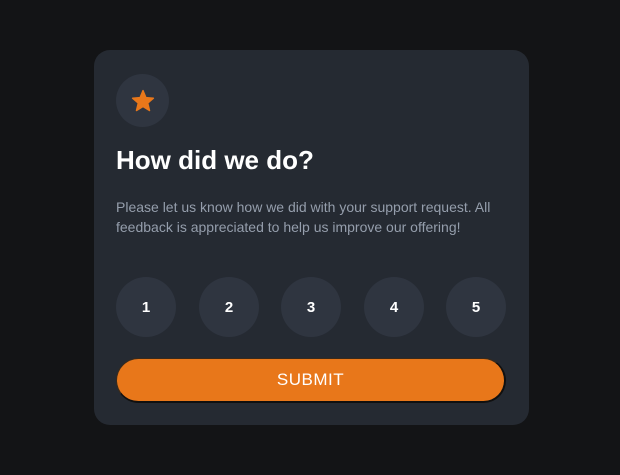 The width and height of the screenshot is (620, 475). What do you see at coordinates (394, 307) in the screenshot?
I see `rating-option-4: 4` at bounding box center [394, 307].